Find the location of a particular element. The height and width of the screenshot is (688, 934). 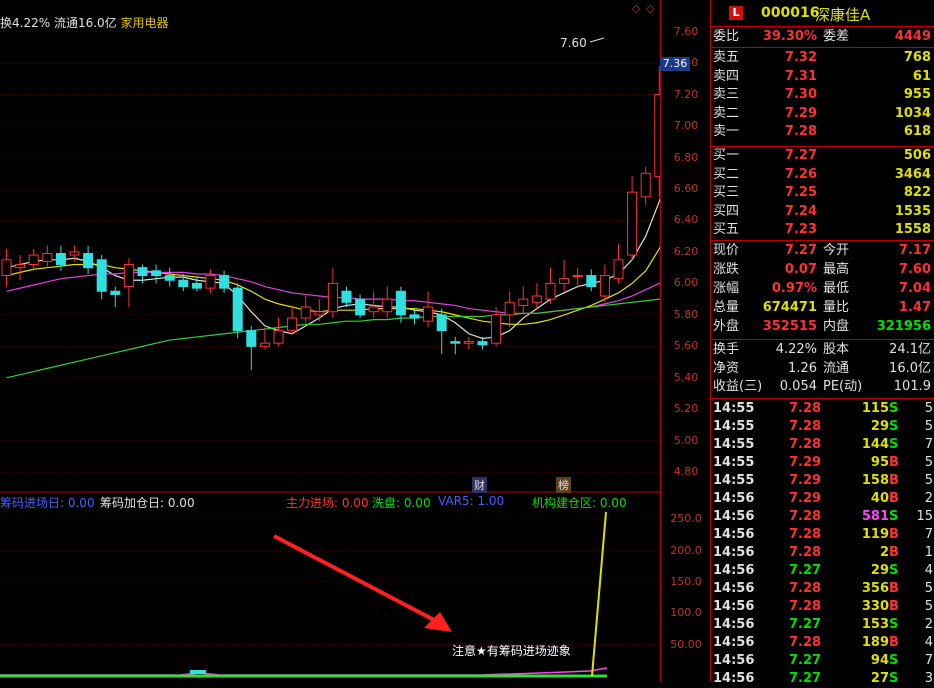

stat2-label-2: PE(动) is located at coordinates (843, 386).